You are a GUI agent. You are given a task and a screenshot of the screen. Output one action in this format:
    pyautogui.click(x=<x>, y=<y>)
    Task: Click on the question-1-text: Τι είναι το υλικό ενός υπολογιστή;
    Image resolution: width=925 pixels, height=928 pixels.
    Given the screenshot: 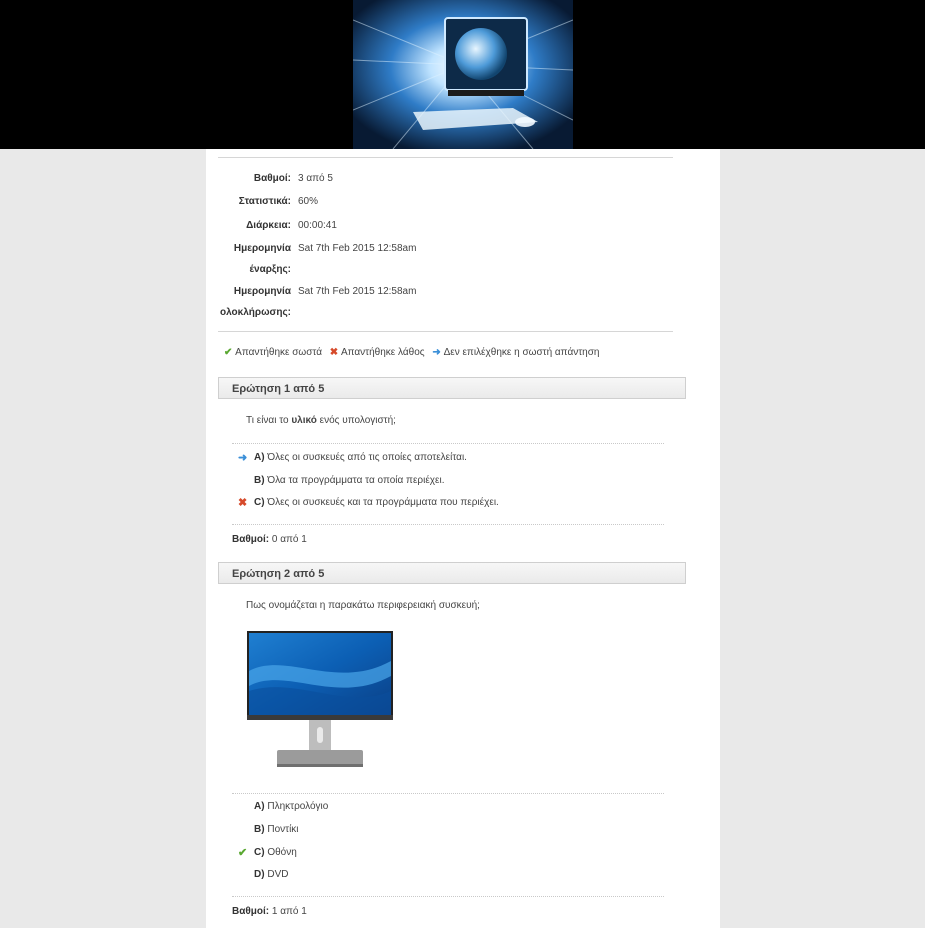 What is the action you would take?
    pyautogui.click(x=321, y=420)
    